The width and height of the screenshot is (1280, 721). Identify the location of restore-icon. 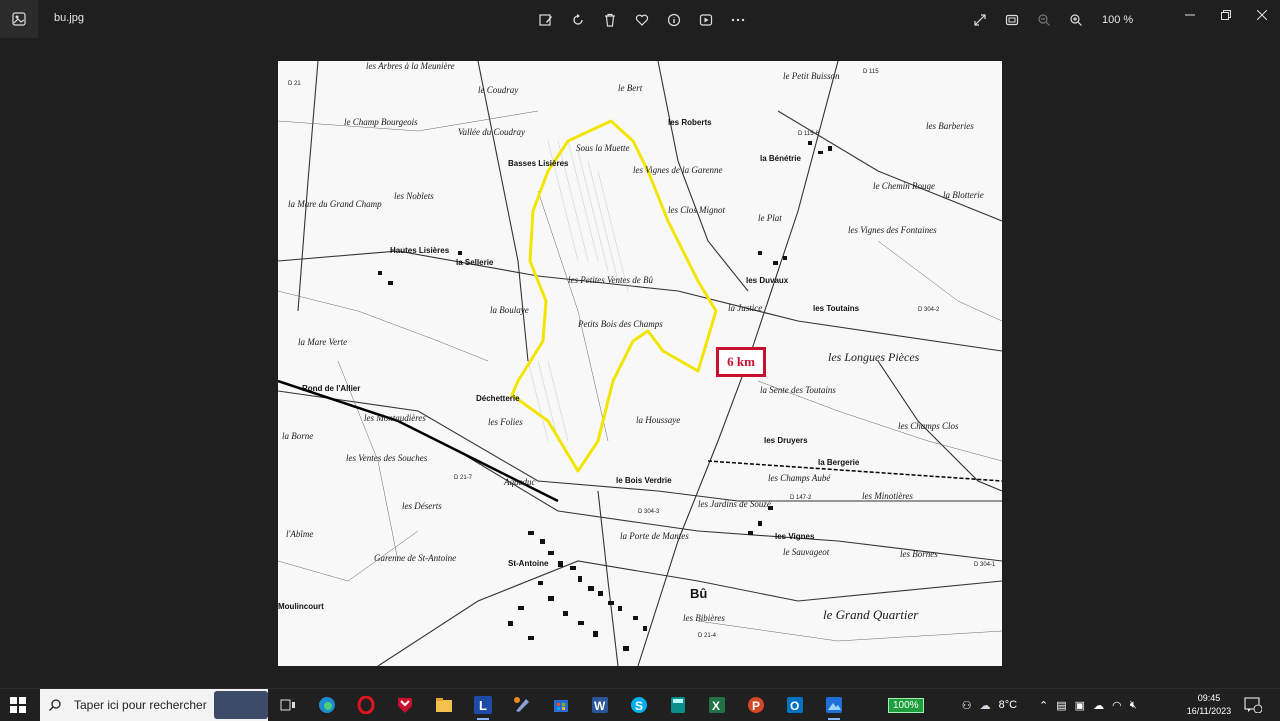
(1226, 15).